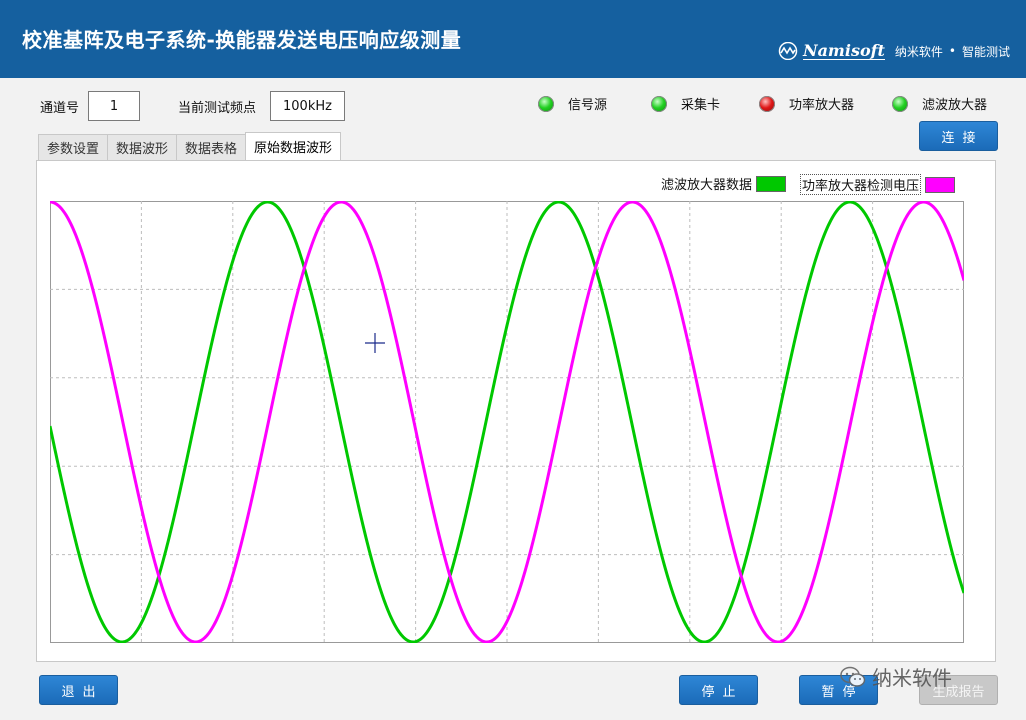 This screenshot has width=1026, height=720. What do you see at coordinates (73, 147) in the screenshot?
I see `tab-parameter-settings: 参数设置` at bounding box center [73, 147].